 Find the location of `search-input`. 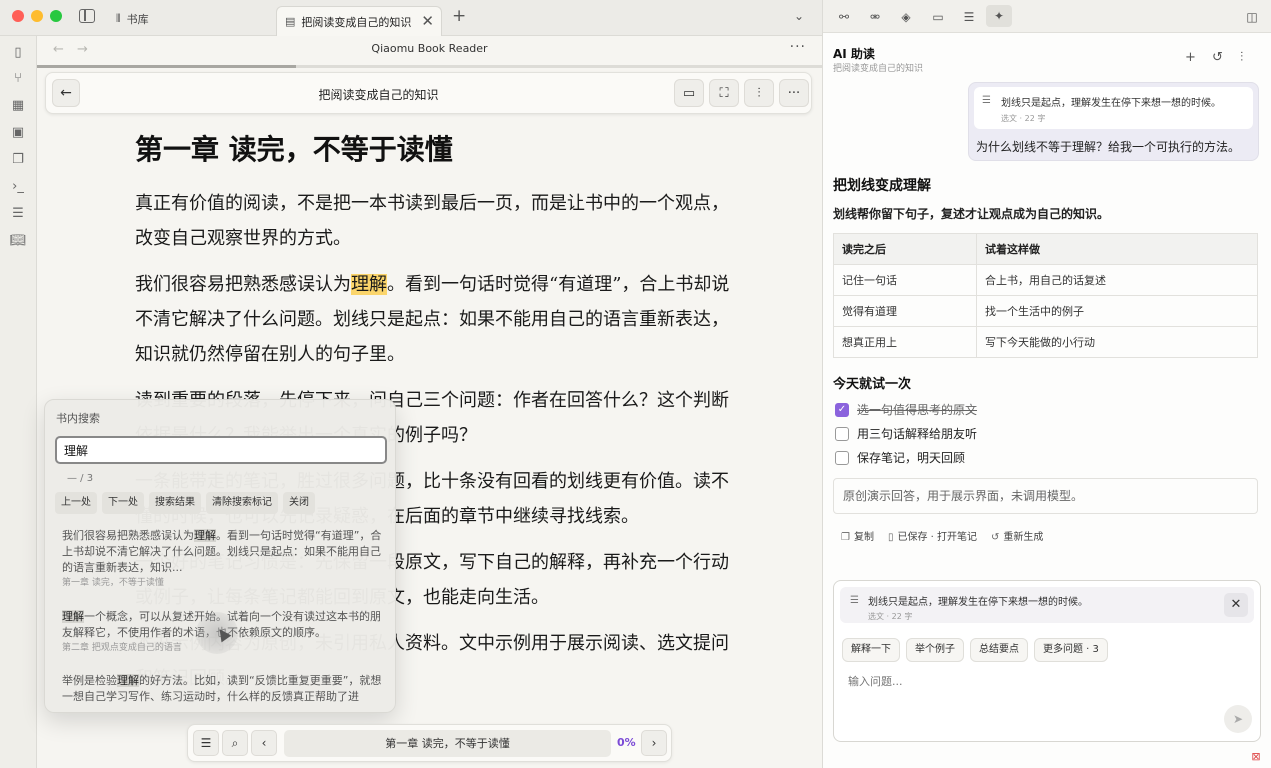

search-input is located at coordinates (221, 450).